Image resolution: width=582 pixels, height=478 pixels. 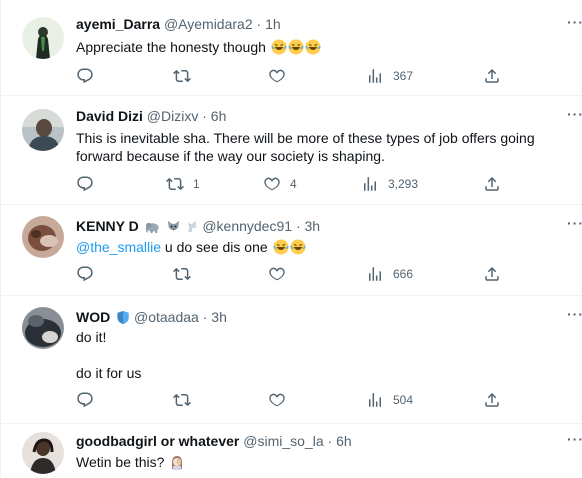 What do you see at coordinates (247, 226) in the screenshot?
I see `user-handle: @kennydec91` at bounding box center [247, 226].